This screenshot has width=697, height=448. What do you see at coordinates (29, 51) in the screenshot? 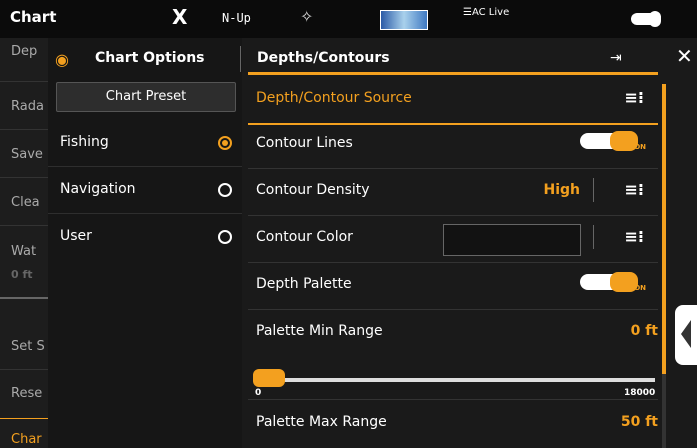
I see `bg-menu-item-depth: Dep` at bounding box center [29, 51].